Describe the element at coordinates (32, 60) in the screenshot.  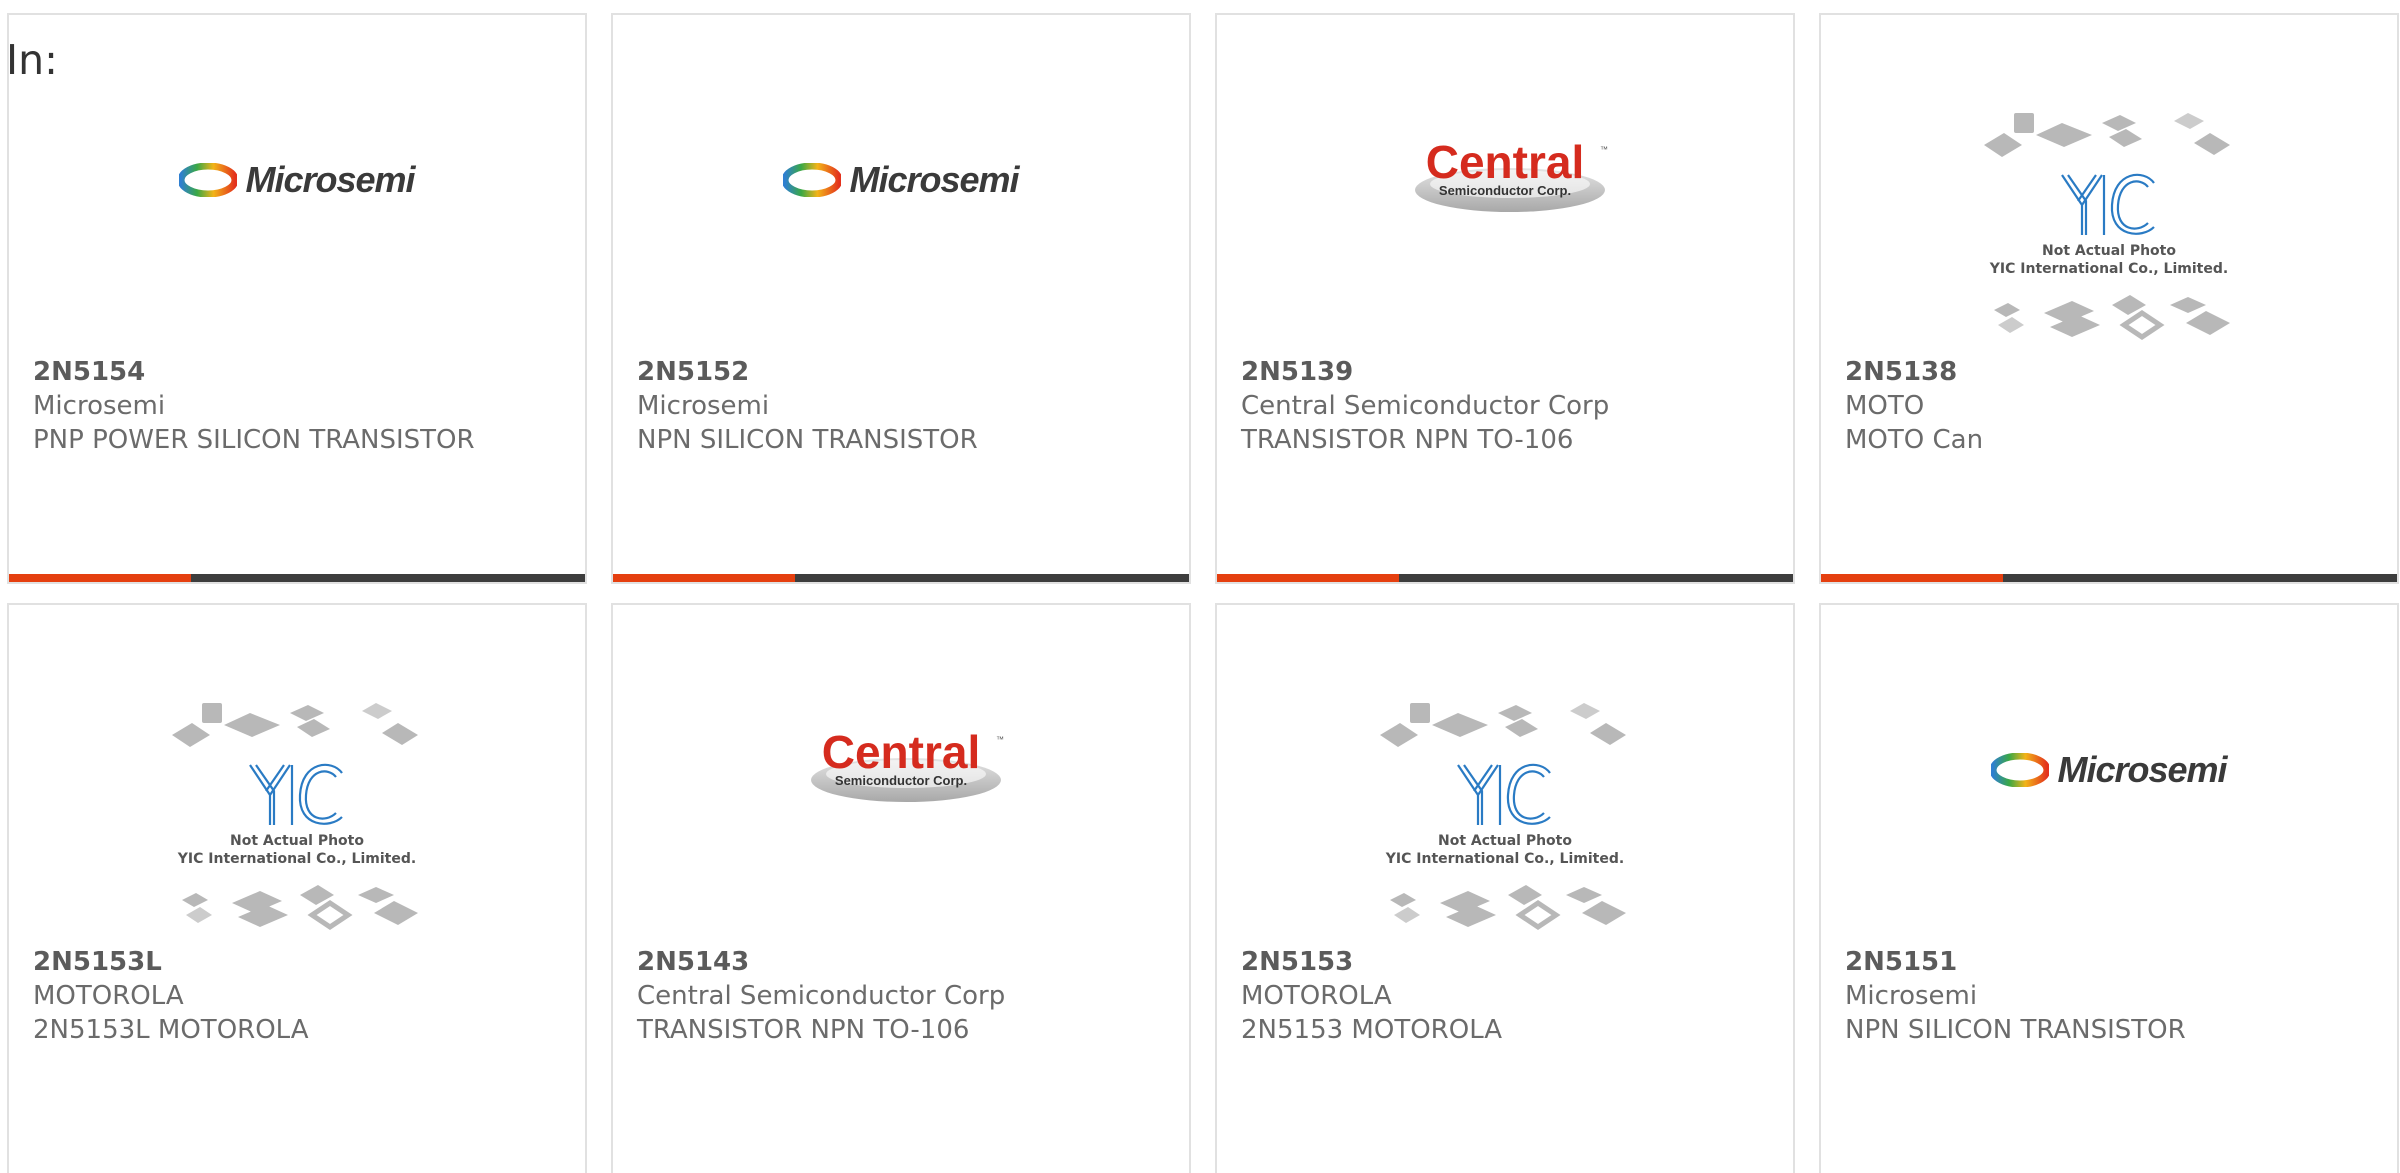
I see `in-label: In:` at that location.